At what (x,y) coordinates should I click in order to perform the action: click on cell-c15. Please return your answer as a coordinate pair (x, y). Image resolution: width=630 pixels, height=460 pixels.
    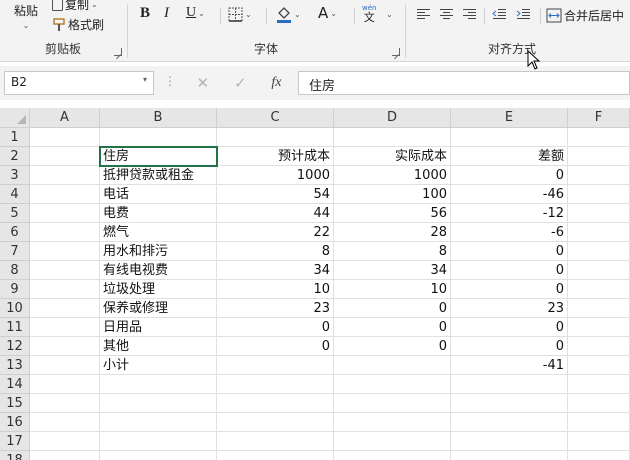
    Looking at the image, I should click on (275, 403).